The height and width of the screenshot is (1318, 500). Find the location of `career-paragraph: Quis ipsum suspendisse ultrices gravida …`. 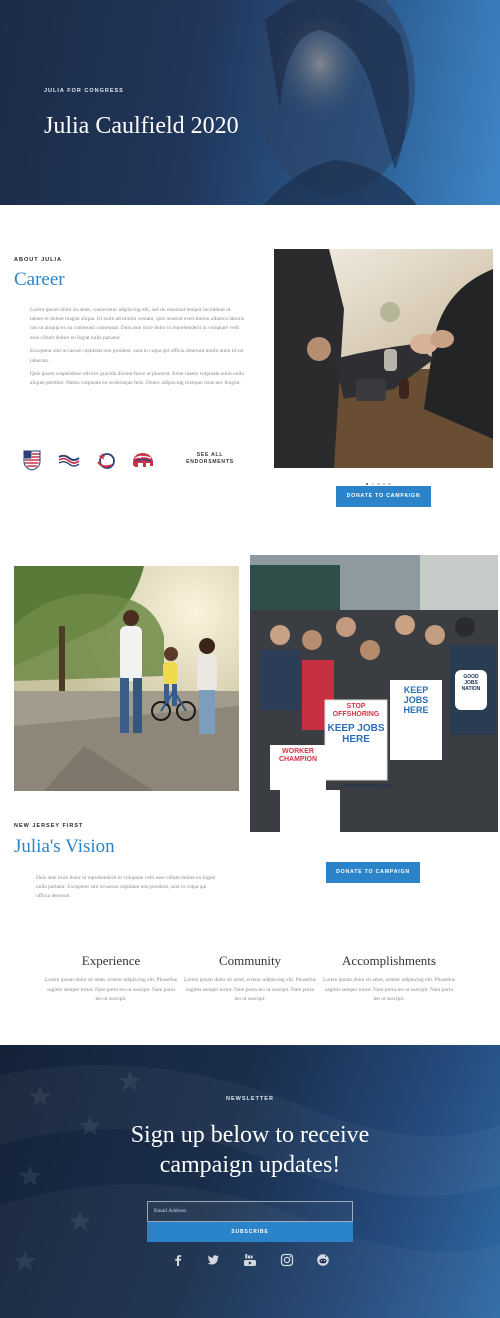

career-paragraph: Quis ipsum suspendisse ultrices gravida … is located at coordinates (137, 379).